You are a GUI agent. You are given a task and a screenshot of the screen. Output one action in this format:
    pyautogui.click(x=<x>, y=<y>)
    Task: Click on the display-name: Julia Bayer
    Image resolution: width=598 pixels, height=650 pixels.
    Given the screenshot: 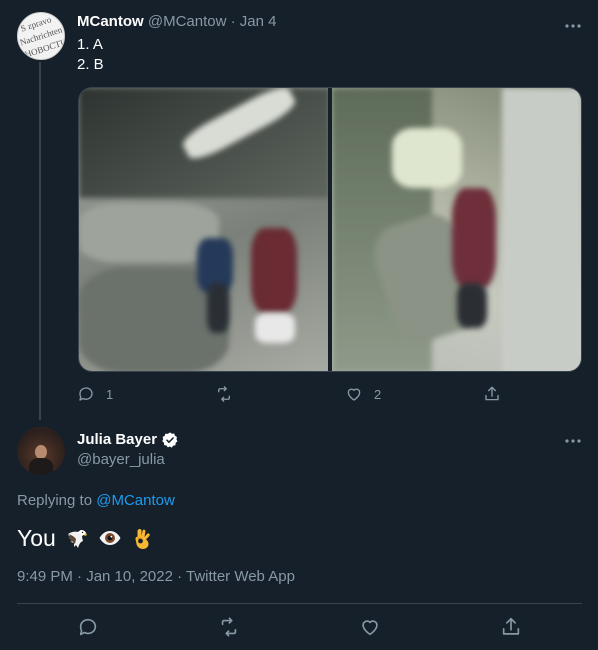 What is the action you would take?
    pyautogui.click(x=117, y=440)
    